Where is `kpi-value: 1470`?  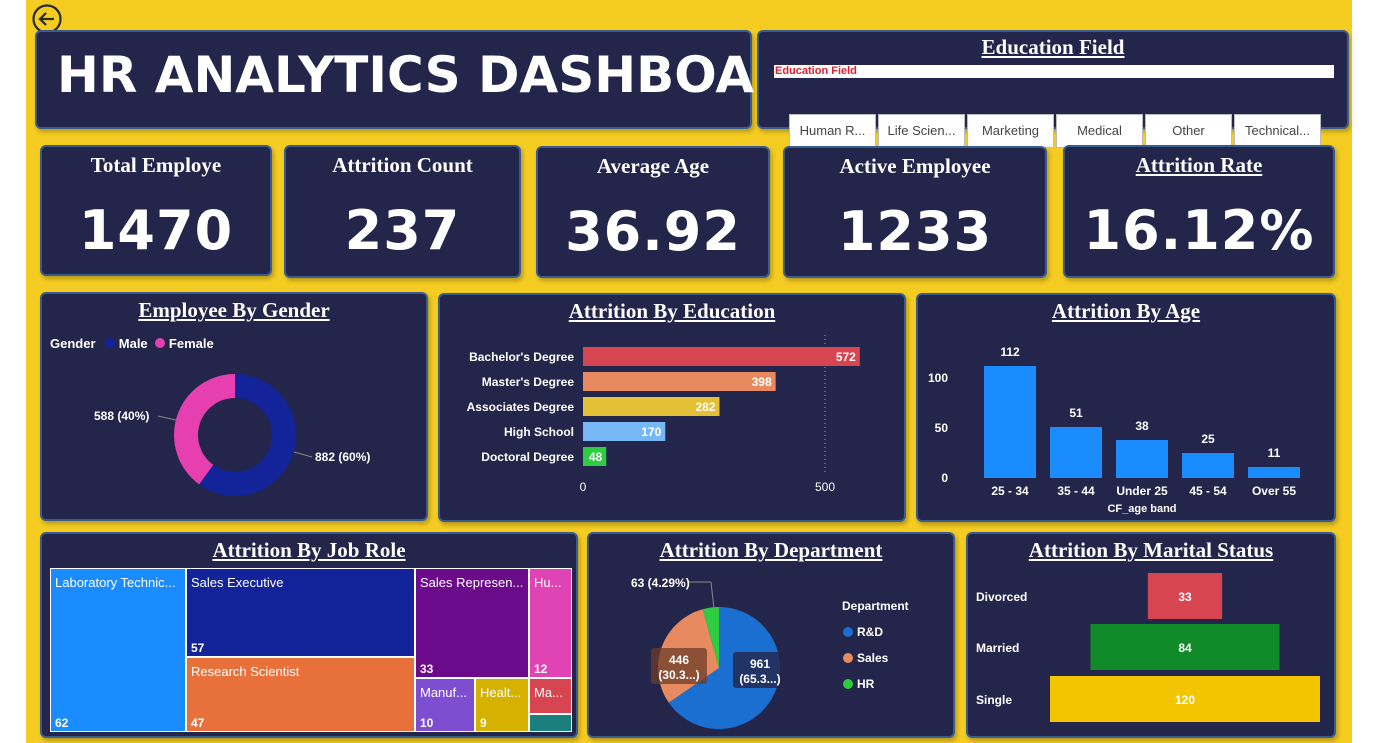
kpi-value: 1470 is located at coordinates (156, 230).